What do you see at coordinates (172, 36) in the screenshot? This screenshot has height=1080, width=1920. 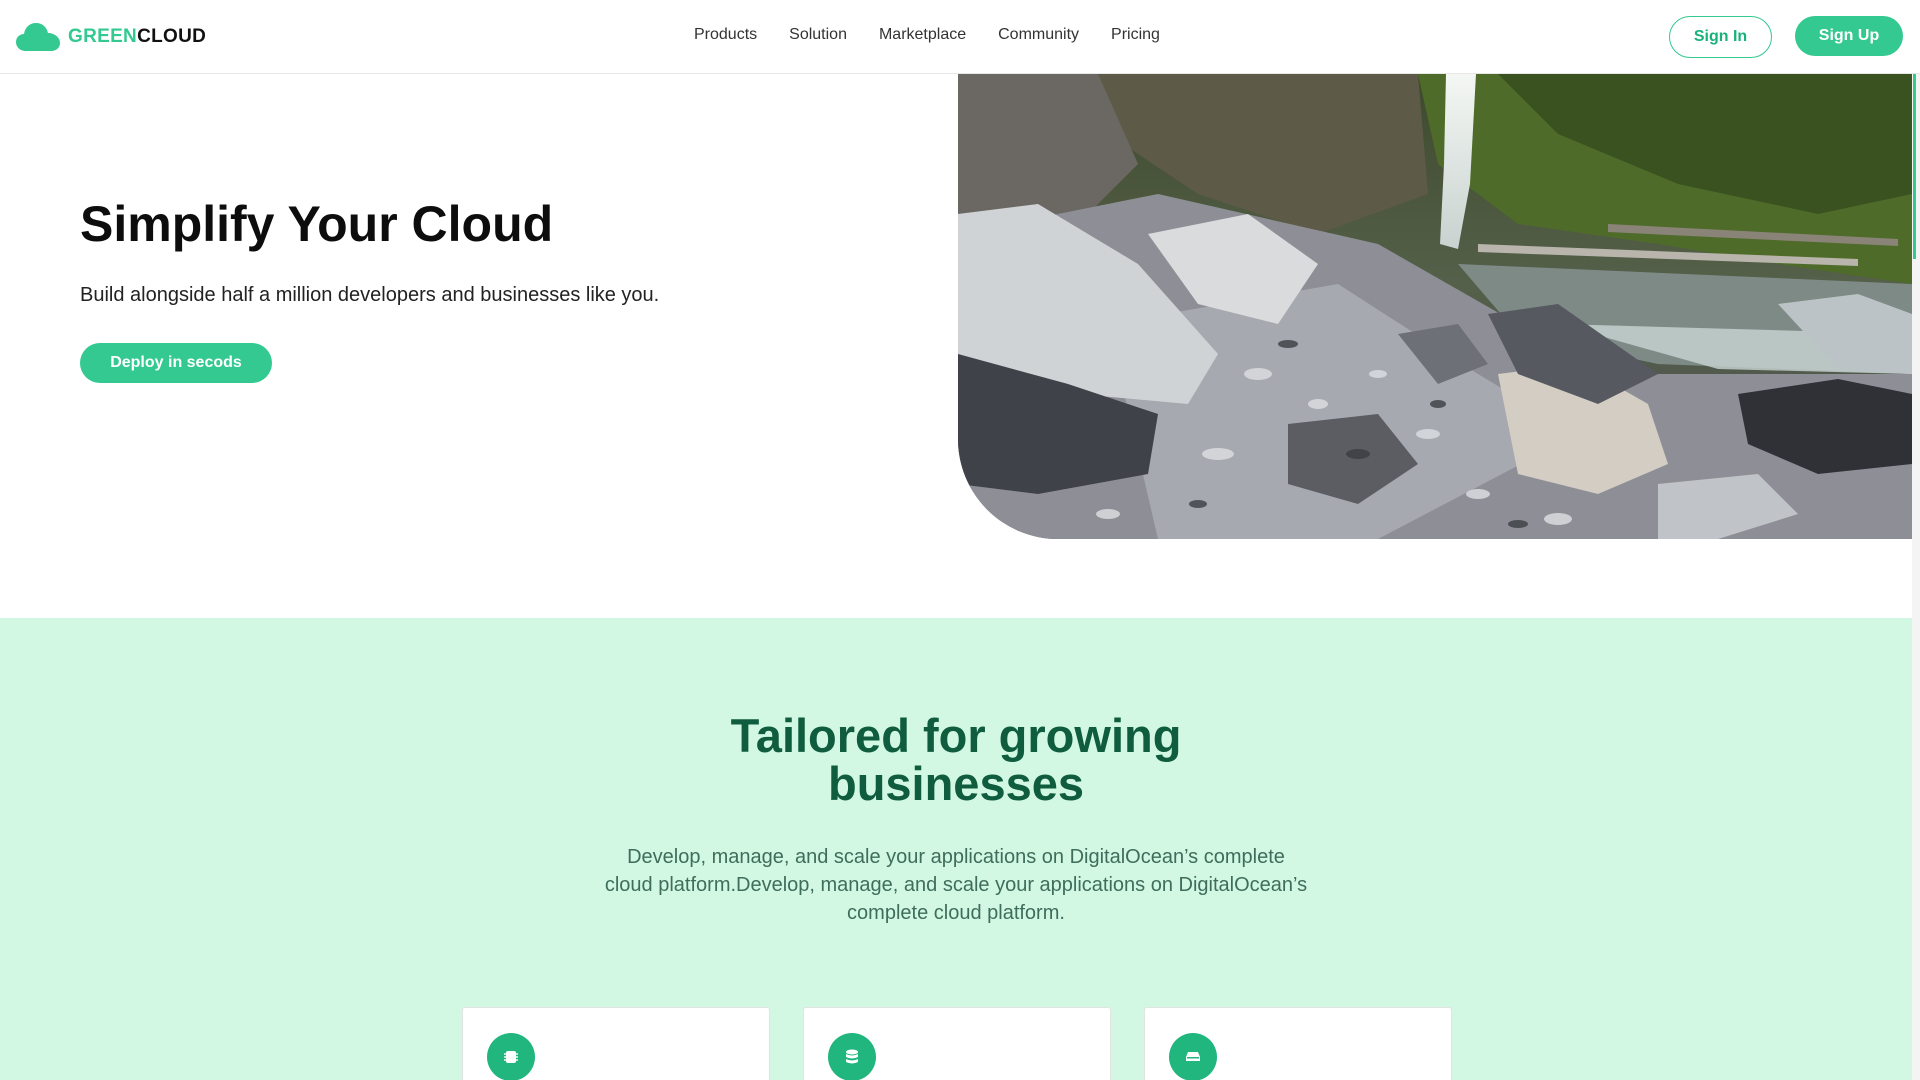 I see `brand-name-cloud: CLOUD` at bounding box center [172, 36].